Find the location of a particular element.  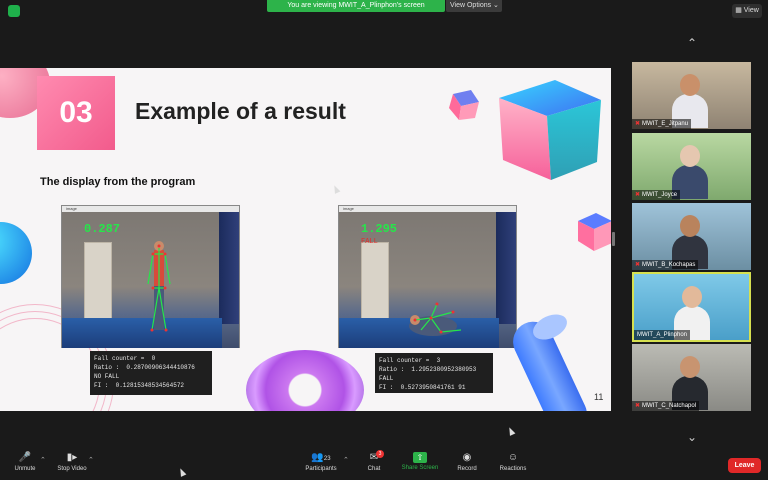

program-window-no-fall: image 0.287 is located at coordinates (150, 276).